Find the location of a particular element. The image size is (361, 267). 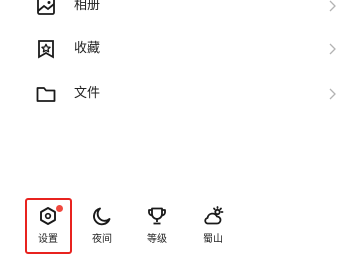

notification-badge-dot is located at coordinates (59, 208).